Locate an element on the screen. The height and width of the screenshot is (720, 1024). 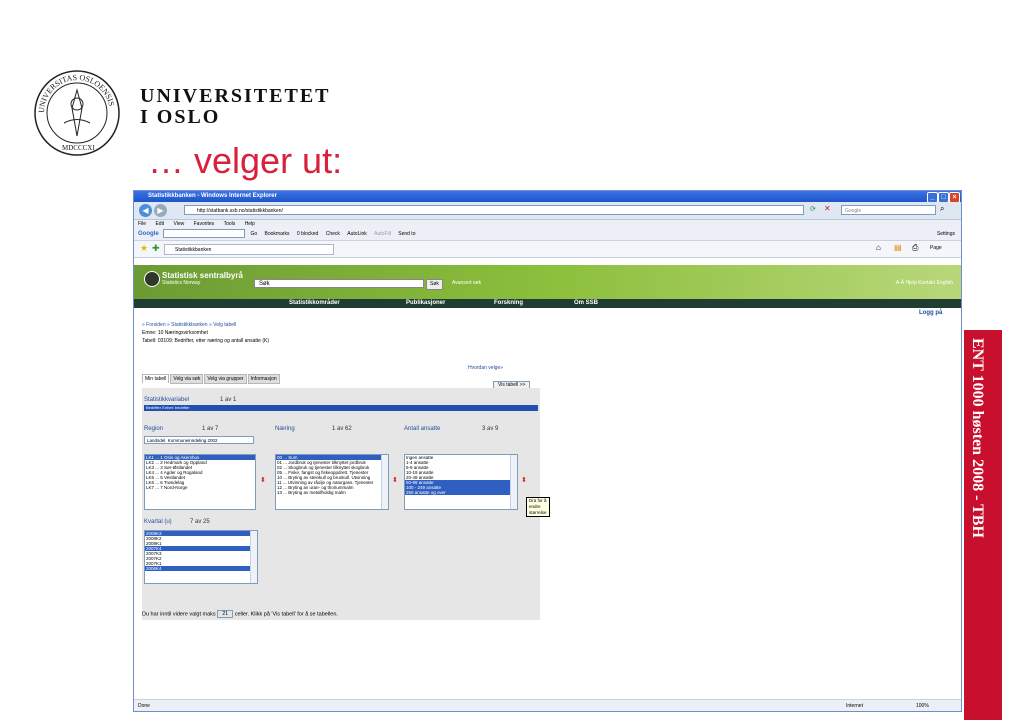
svg-text: MDCCCXI is located at coordinates (78, 148).